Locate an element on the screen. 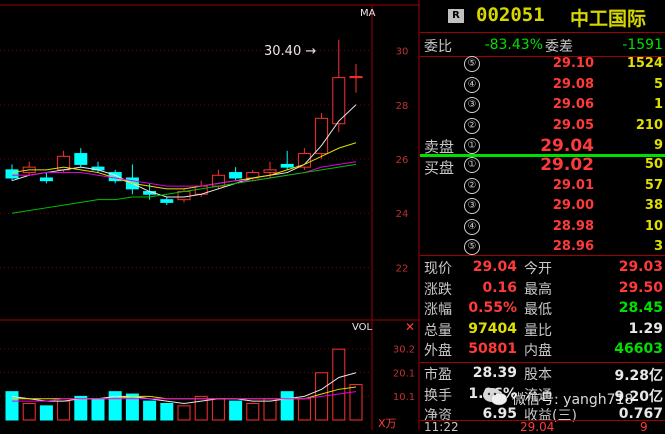  stat-label: 涨跌 is located at coordinates (438, 289).